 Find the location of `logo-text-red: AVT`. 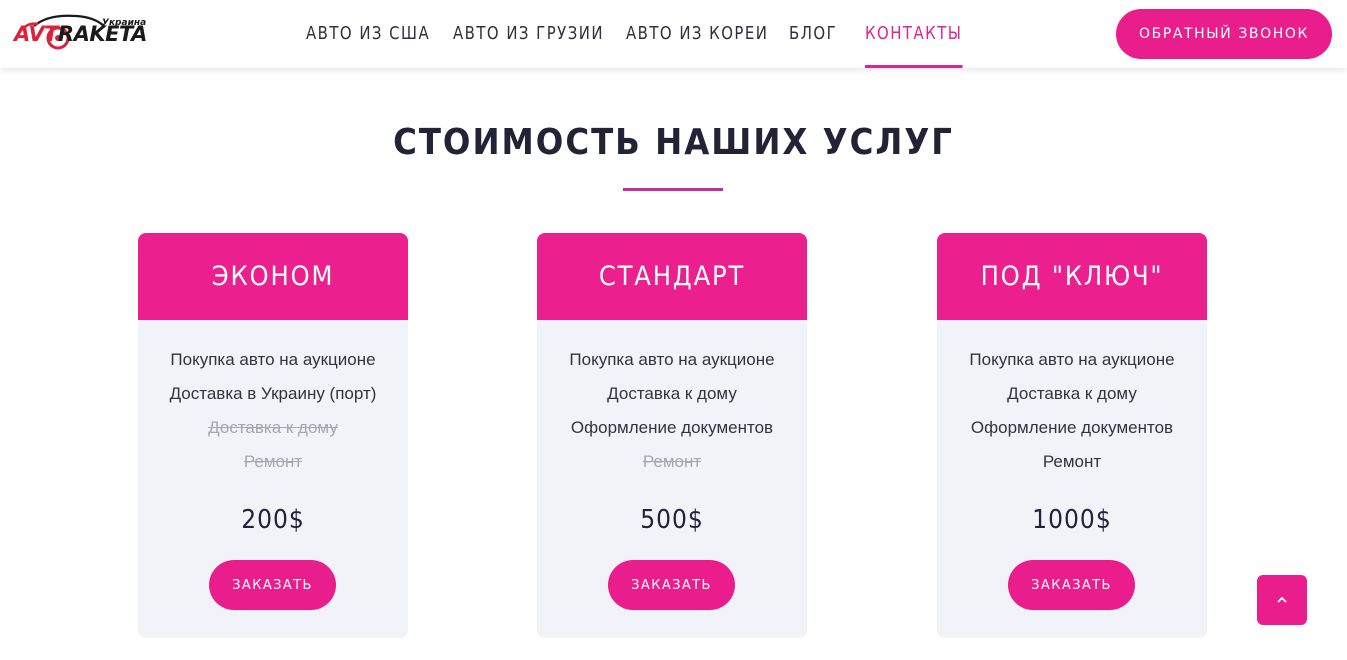

logo-text-red: AVT is located at coordinates (36, 34).